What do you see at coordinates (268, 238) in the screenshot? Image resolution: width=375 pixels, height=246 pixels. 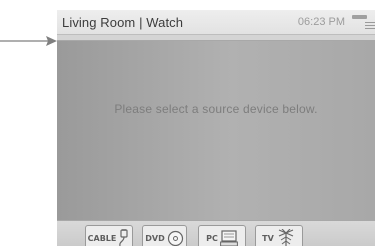 I see `source-label: TV` at bounding box center [268, 238].